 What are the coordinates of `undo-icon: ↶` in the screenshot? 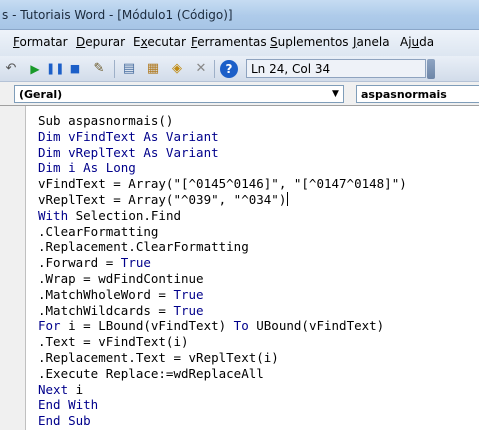 It's located at (11, 69).